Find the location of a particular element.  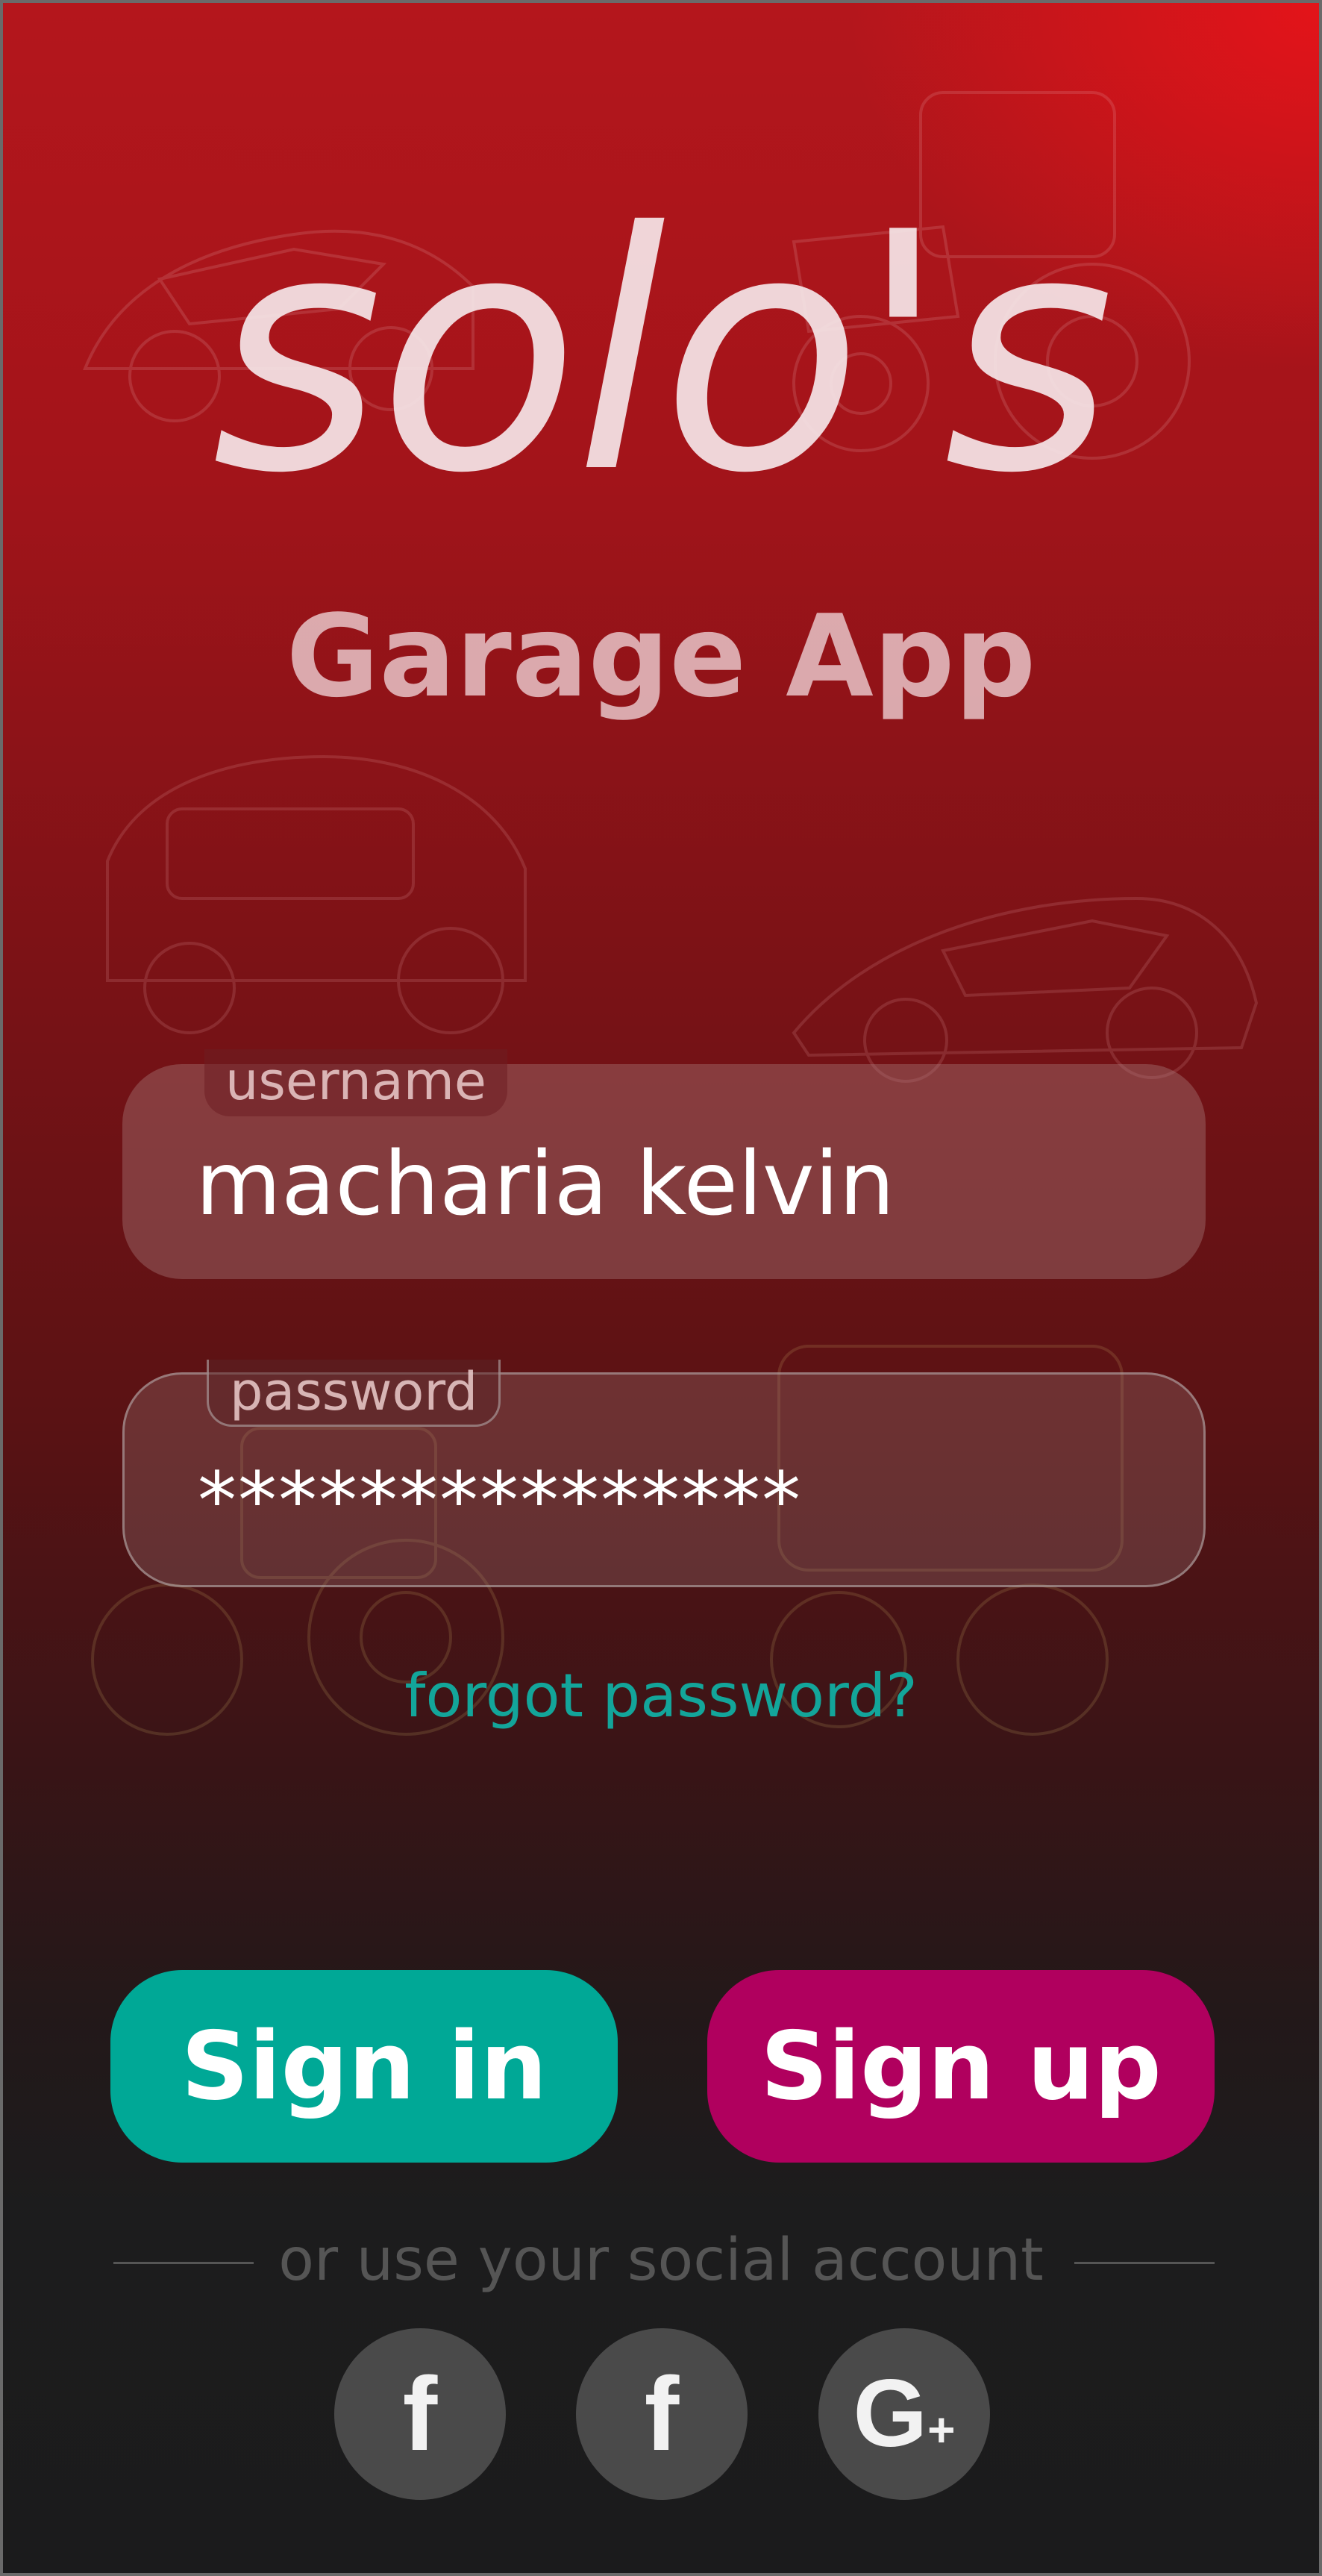

username-input-value: macharia kelvin is located at coordinates (545, 1184).